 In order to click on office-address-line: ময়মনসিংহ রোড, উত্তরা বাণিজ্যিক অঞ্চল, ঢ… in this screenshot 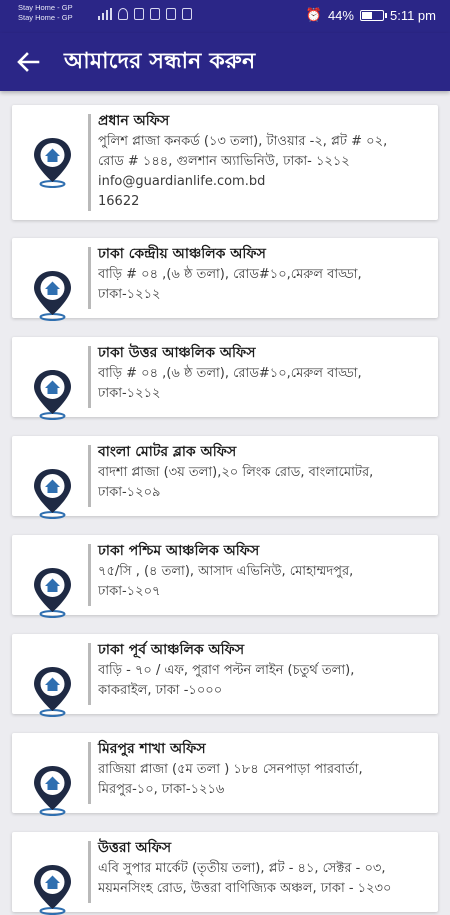, I will do `click(245, 888)`.